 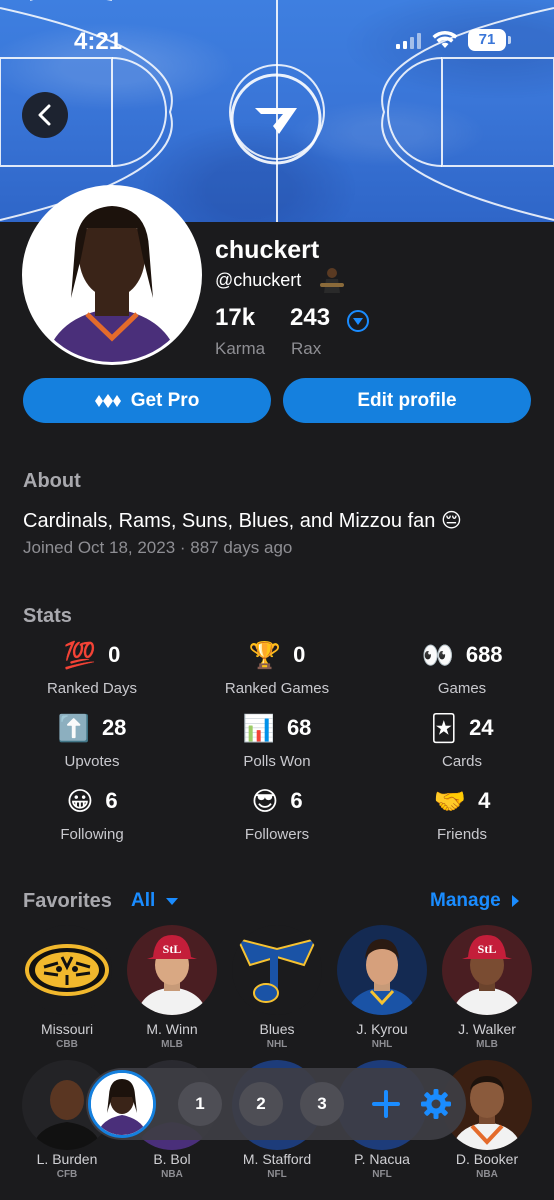 What do you see at coordinates (111, 800) in the screenshot?
I see `stat-value: 6` at bounding box center [111, 800].